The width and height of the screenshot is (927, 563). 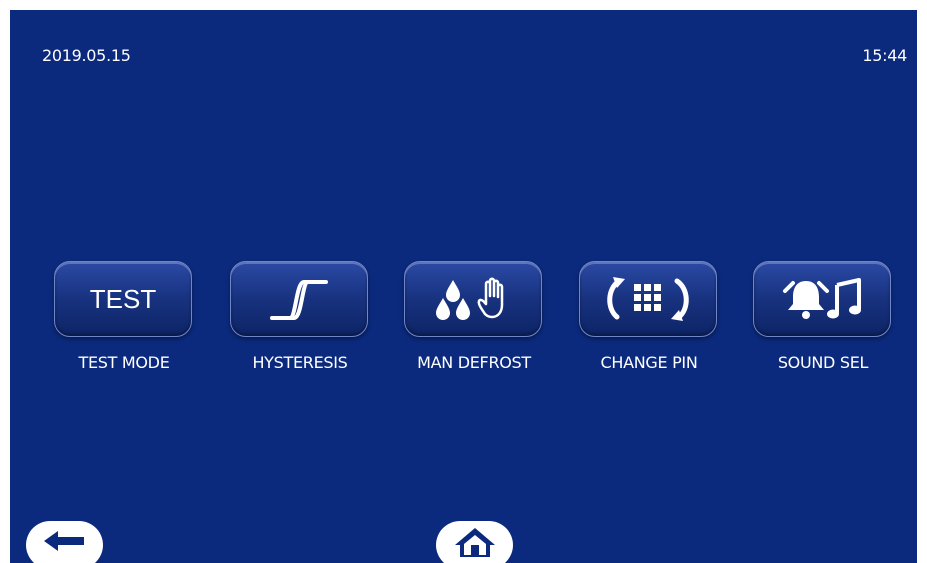 I want to click on date-display: 2019.05.15, so click(x=86, y=55).